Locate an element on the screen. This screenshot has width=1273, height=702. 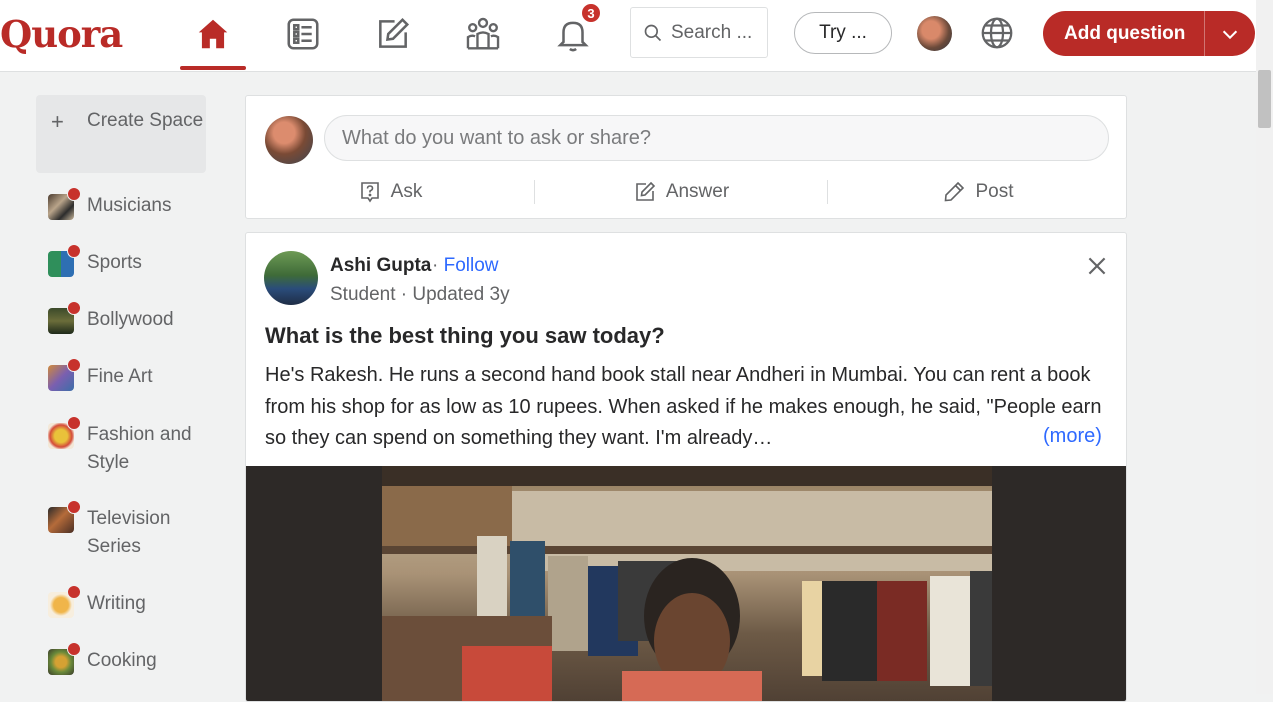
more-link: (more) is located at coordinates (1072, 436).